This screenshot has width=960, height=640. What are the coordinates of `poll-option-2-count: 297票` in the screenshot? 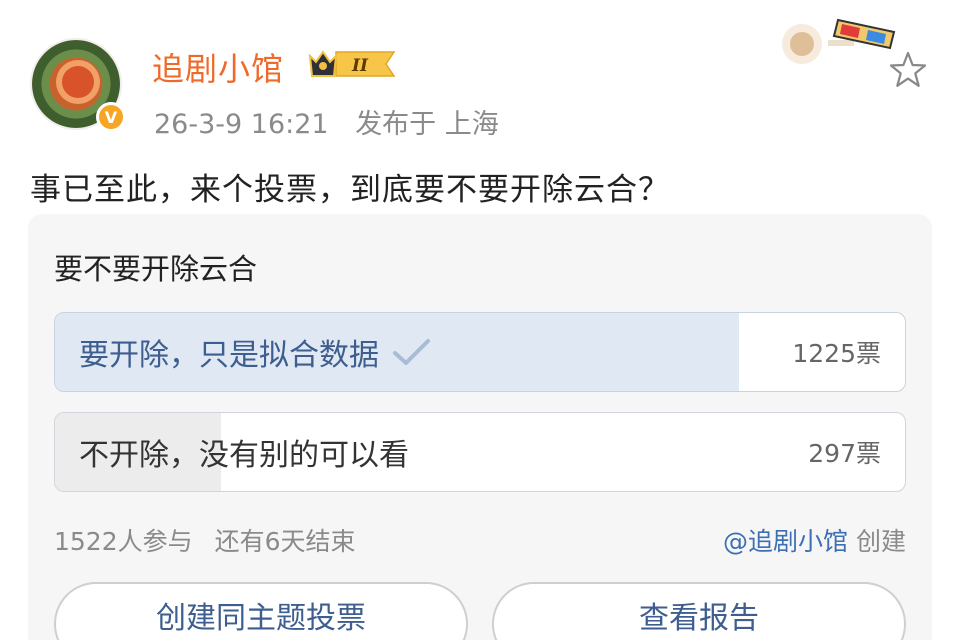 It's located at (844, 453).